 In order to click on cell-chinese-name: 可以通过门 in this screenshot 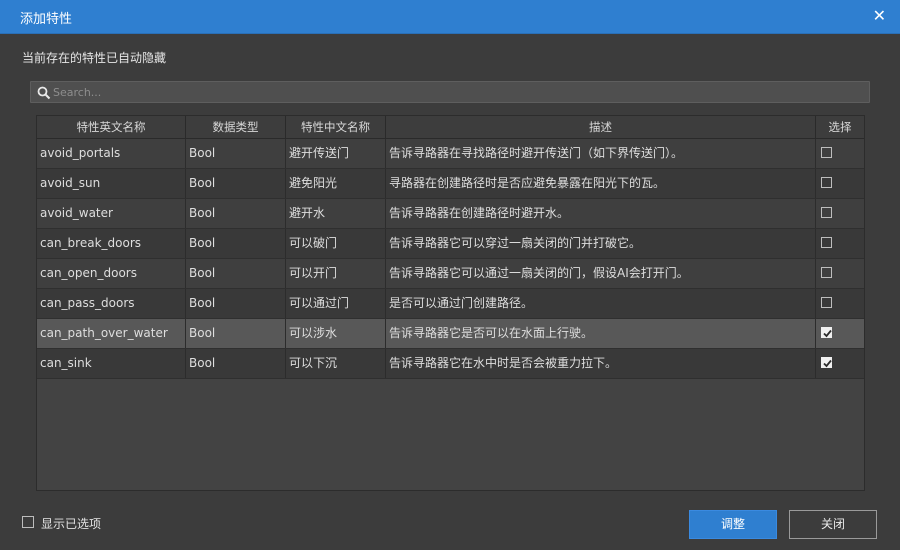, I will do `click(336, 303)`.